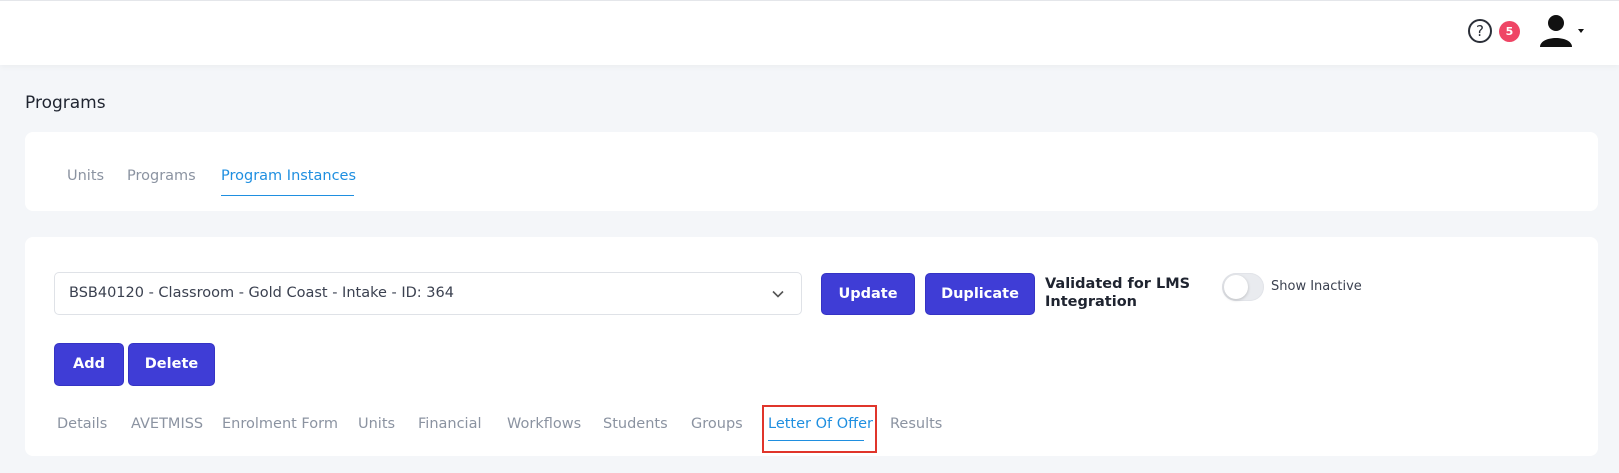  Describe the element at coordinates (161, 176) in the screenshot. I see `tab-programs: Programs` at that location.